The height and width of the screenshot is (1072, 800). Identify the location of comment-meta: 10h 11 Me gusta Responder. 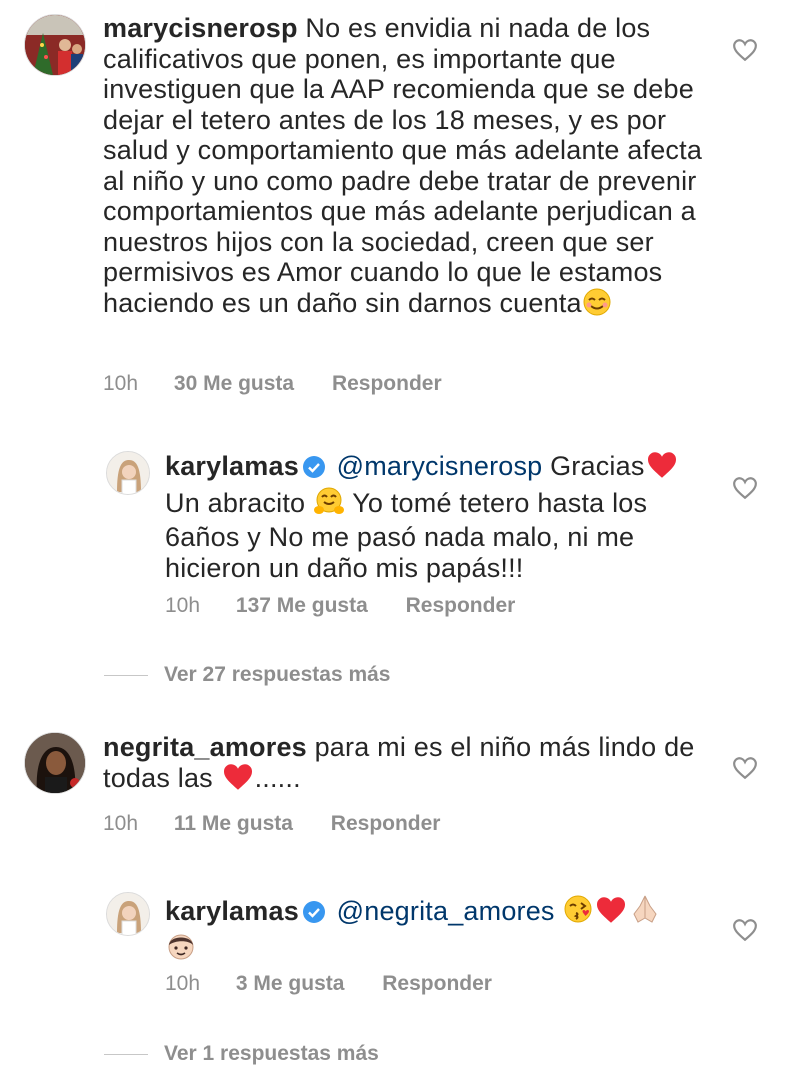
(271, 824).